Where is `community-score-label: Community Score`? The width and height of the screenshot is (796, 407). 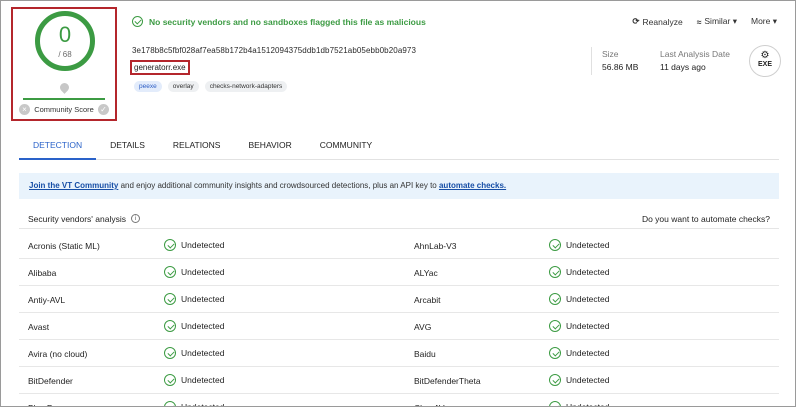 community-score-label: Community Score is located at coordinates (64, 109).